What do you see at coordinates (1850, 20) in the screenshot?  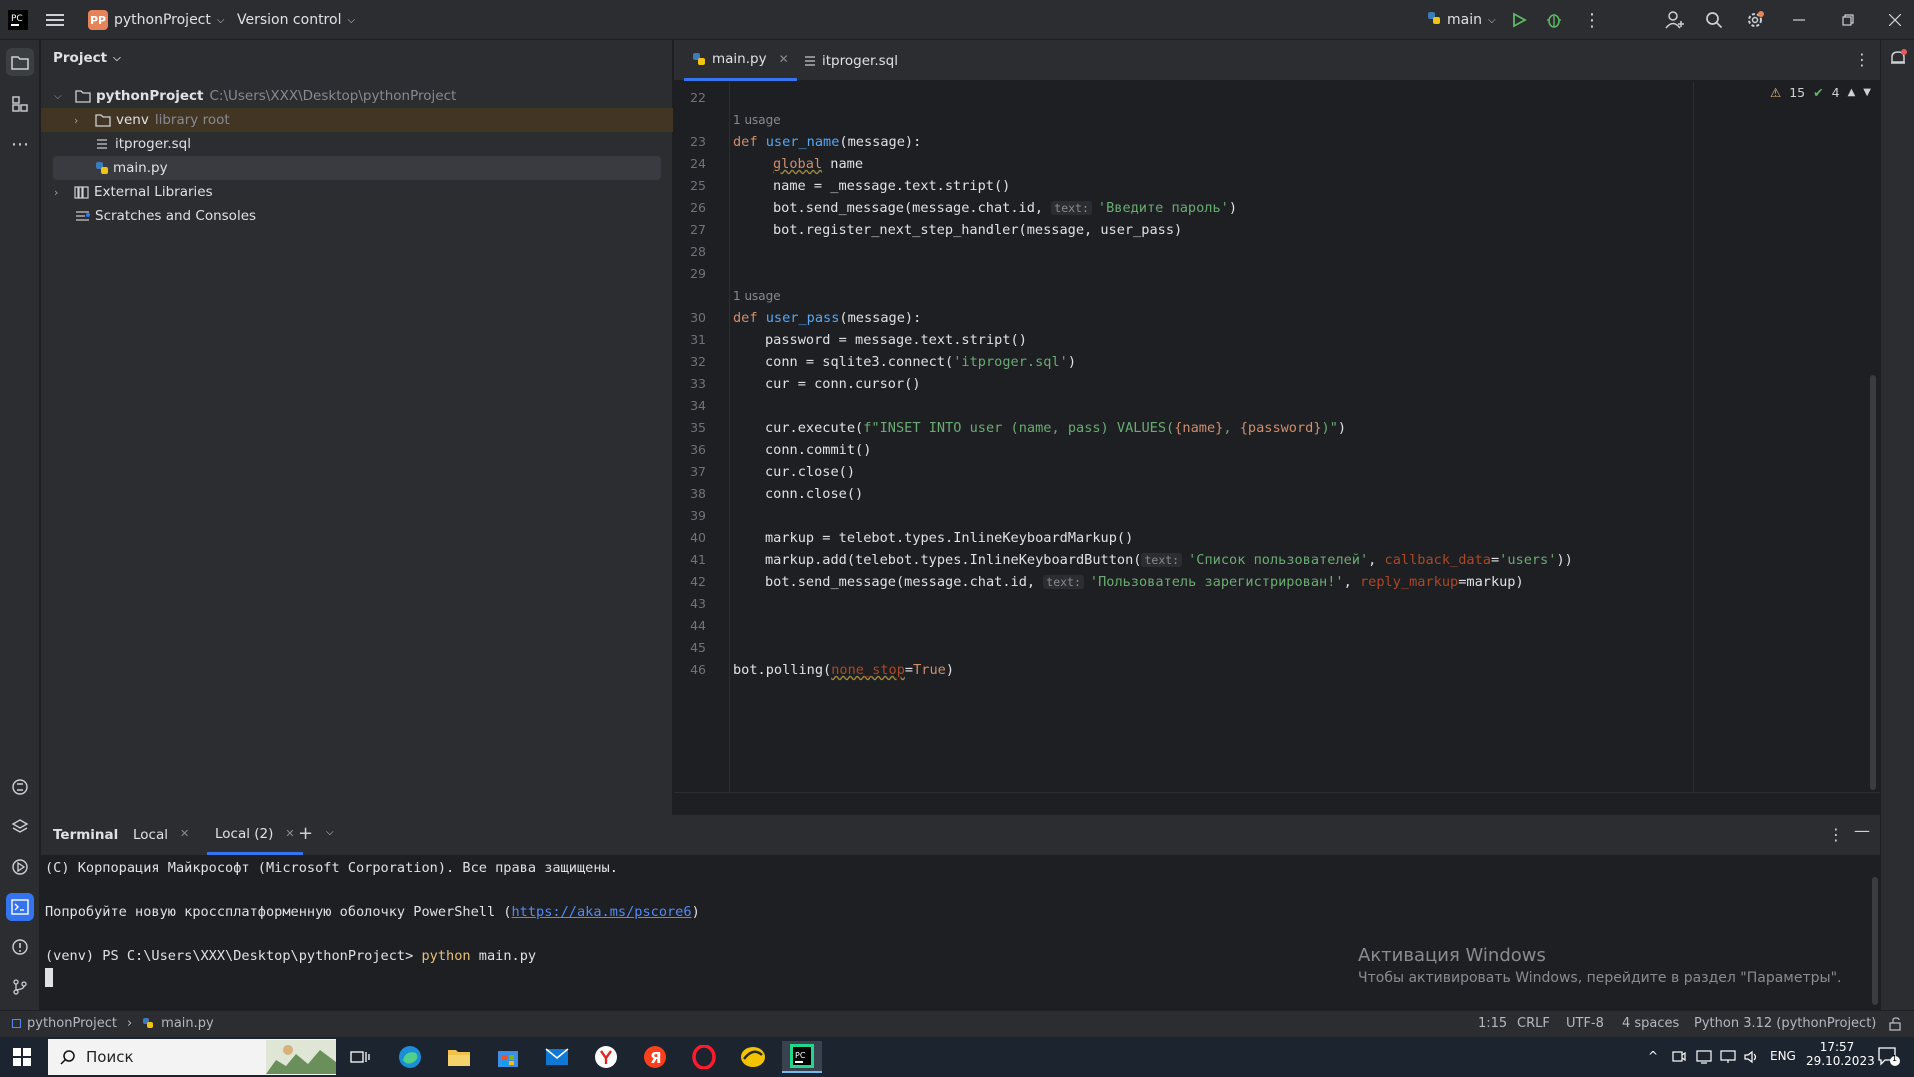 I see `restore-window-icon` at bounding box center [1850, 20].